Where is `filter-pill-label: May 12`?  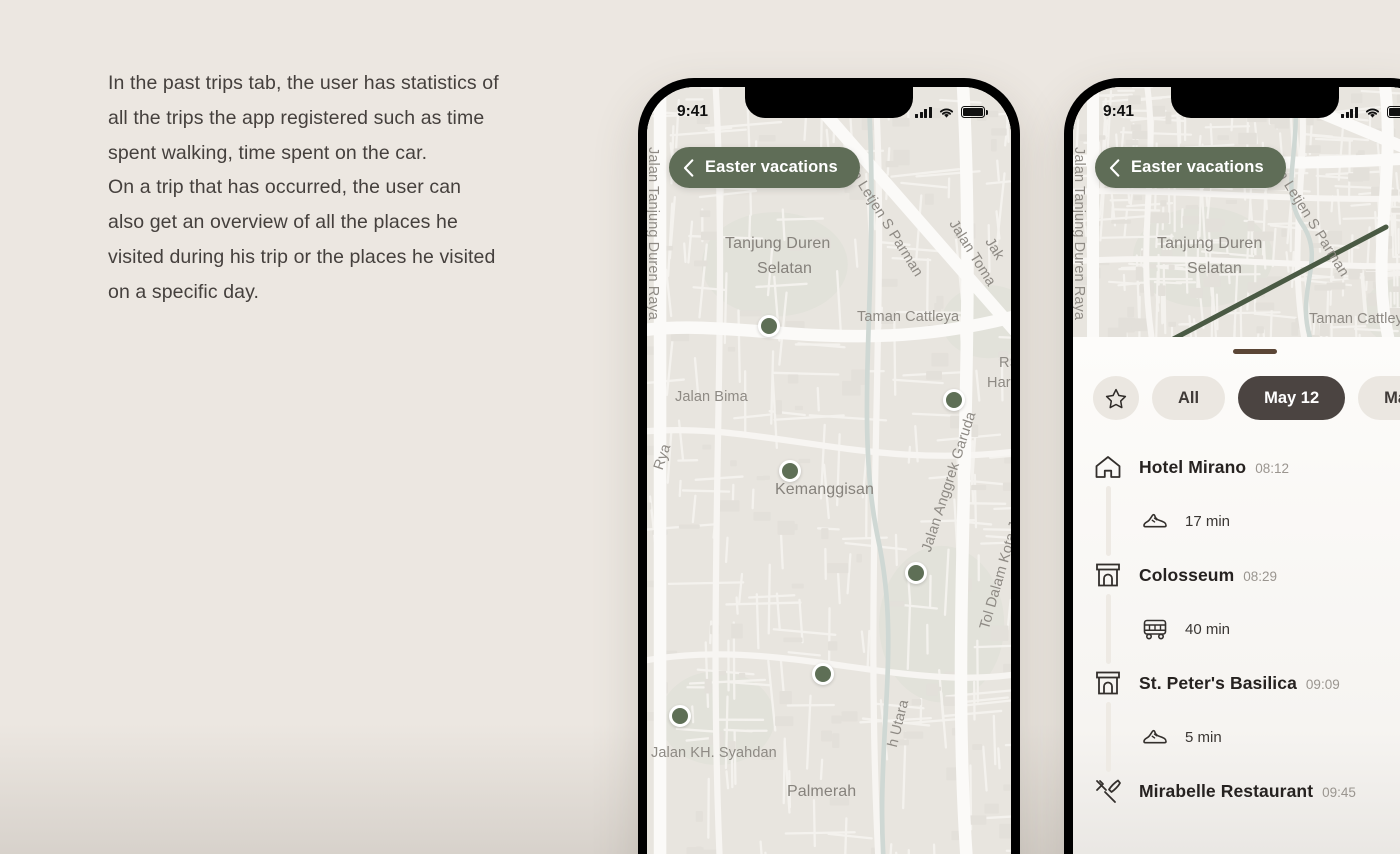
filter-pill-label: May 12 is located at coordinates (1292, 397).